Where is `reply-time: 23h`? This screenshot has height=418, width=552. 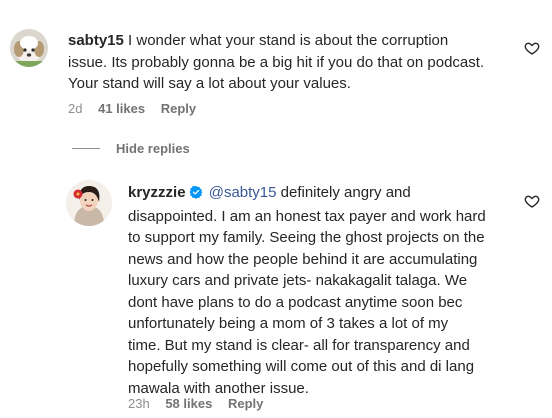
reply-time: 23h is located at coordinates (139, 403).